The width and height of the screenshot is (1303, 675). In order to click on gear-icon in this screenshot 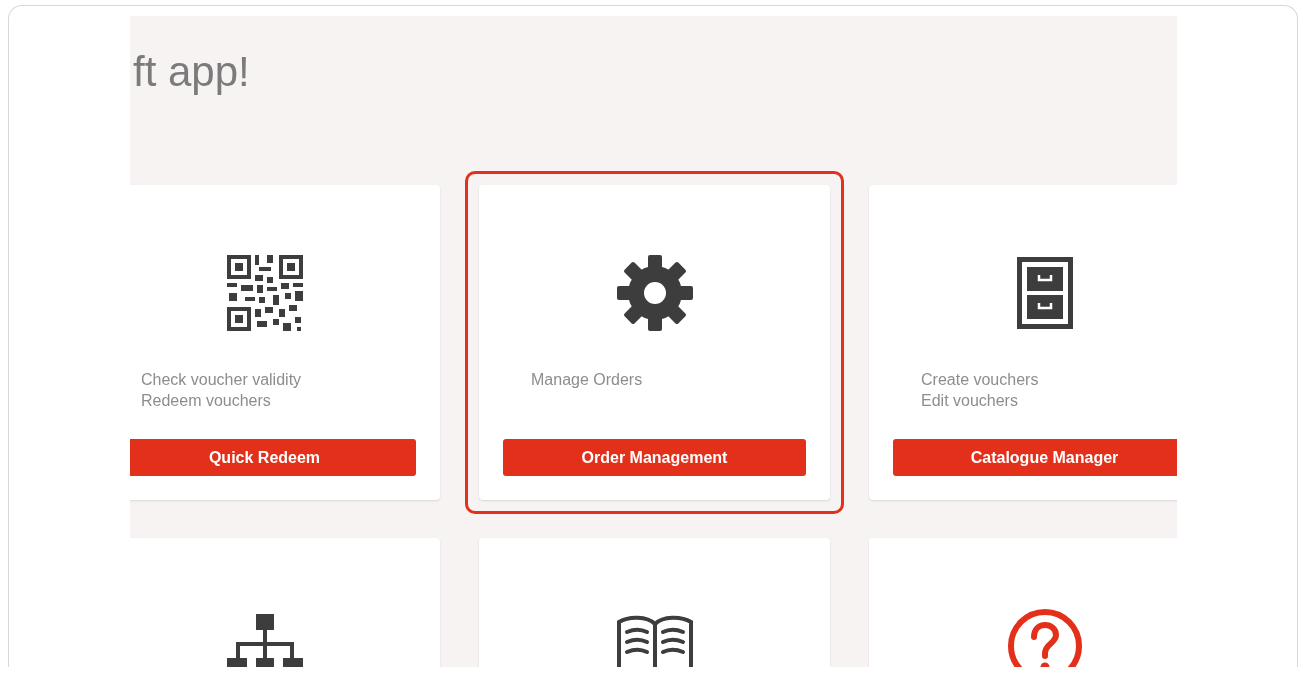, I will do `click(654, 293)`.